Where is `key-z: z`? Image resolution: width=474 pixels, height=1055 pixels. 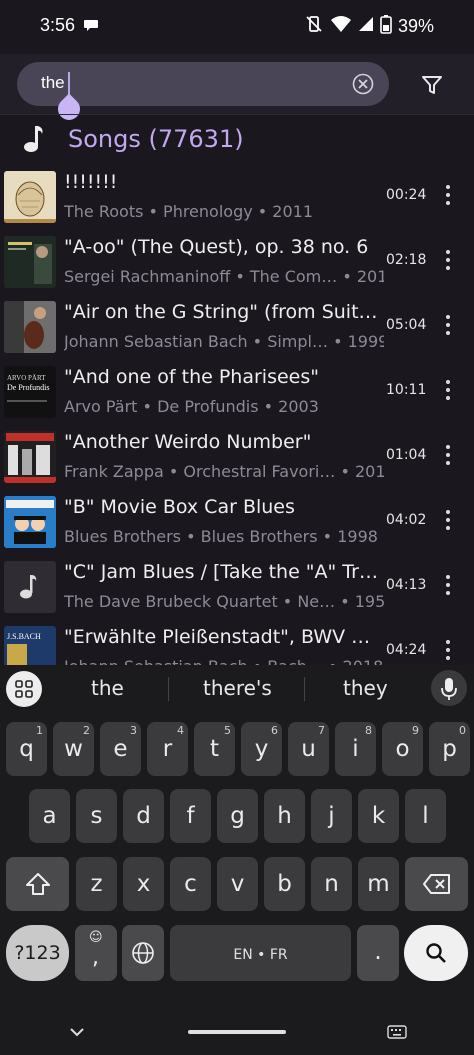 key-z: z is located at coordinates (96, 884).